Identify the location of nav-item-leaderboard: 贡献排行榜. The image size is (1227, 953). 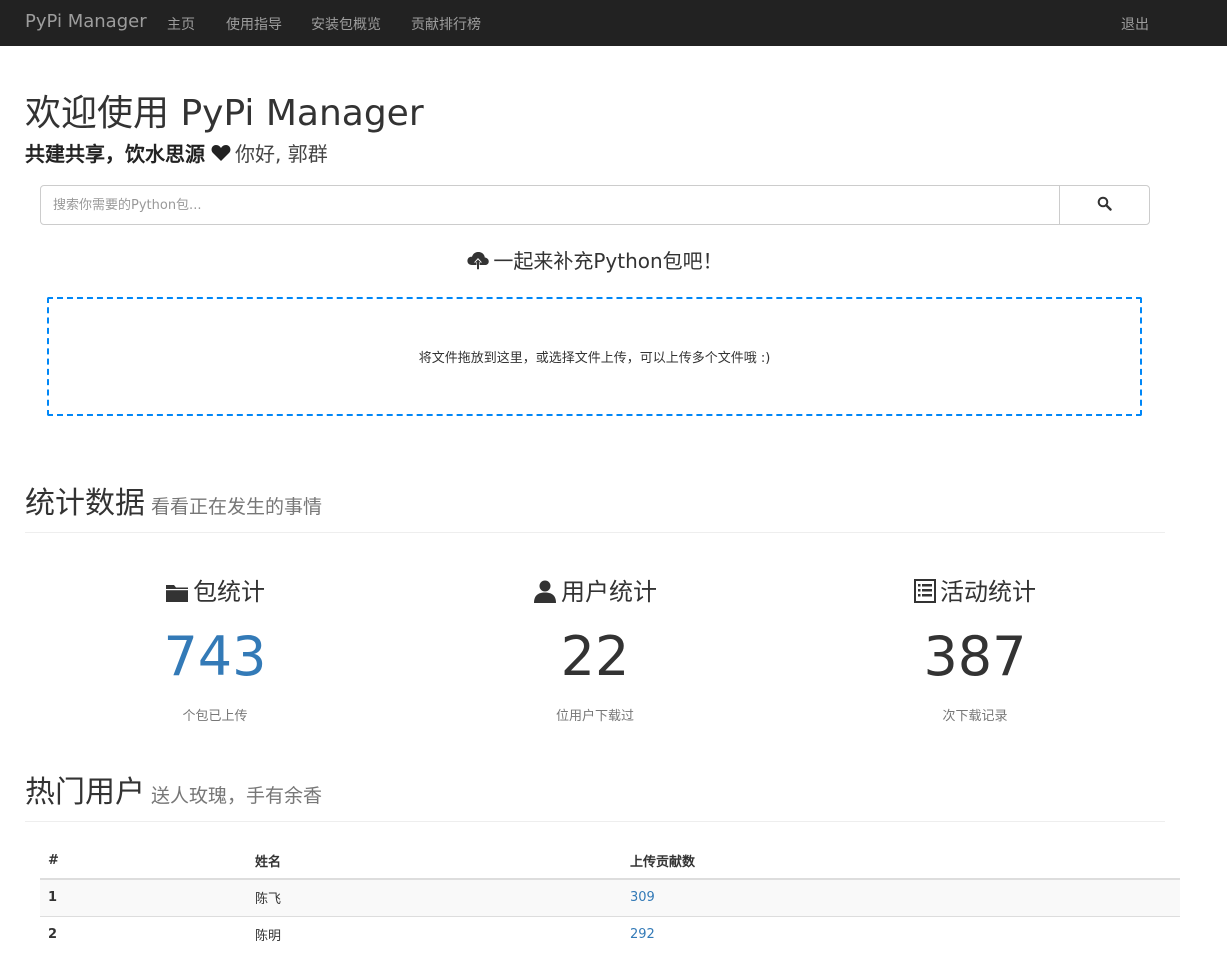
(446, 24).